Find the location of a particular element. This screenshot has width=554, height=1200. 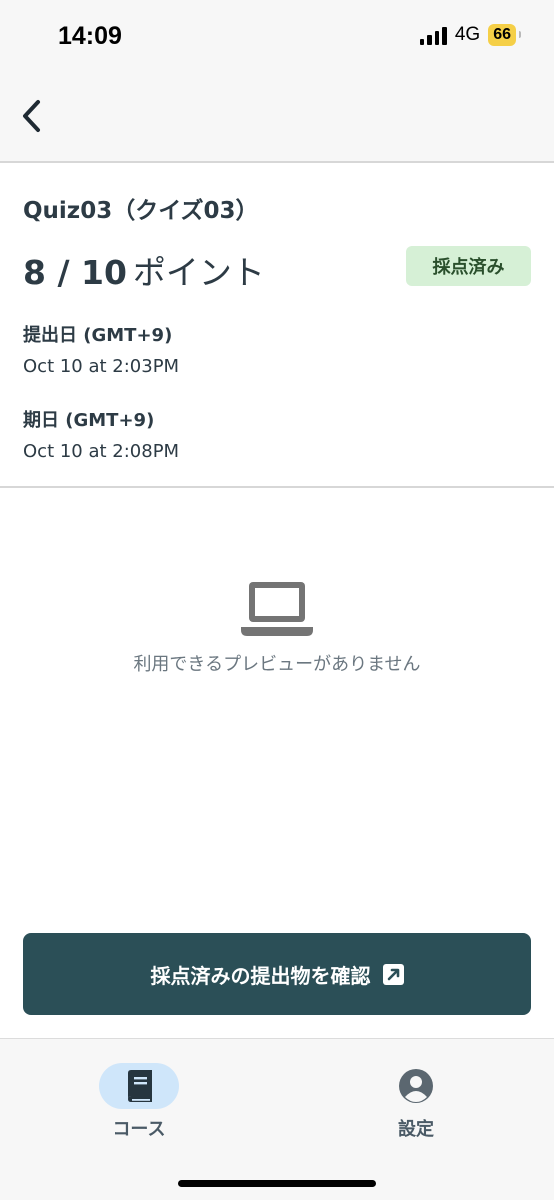

no-preview-message: 利用できるプレビューがありません is located at coordinates (277, 664).